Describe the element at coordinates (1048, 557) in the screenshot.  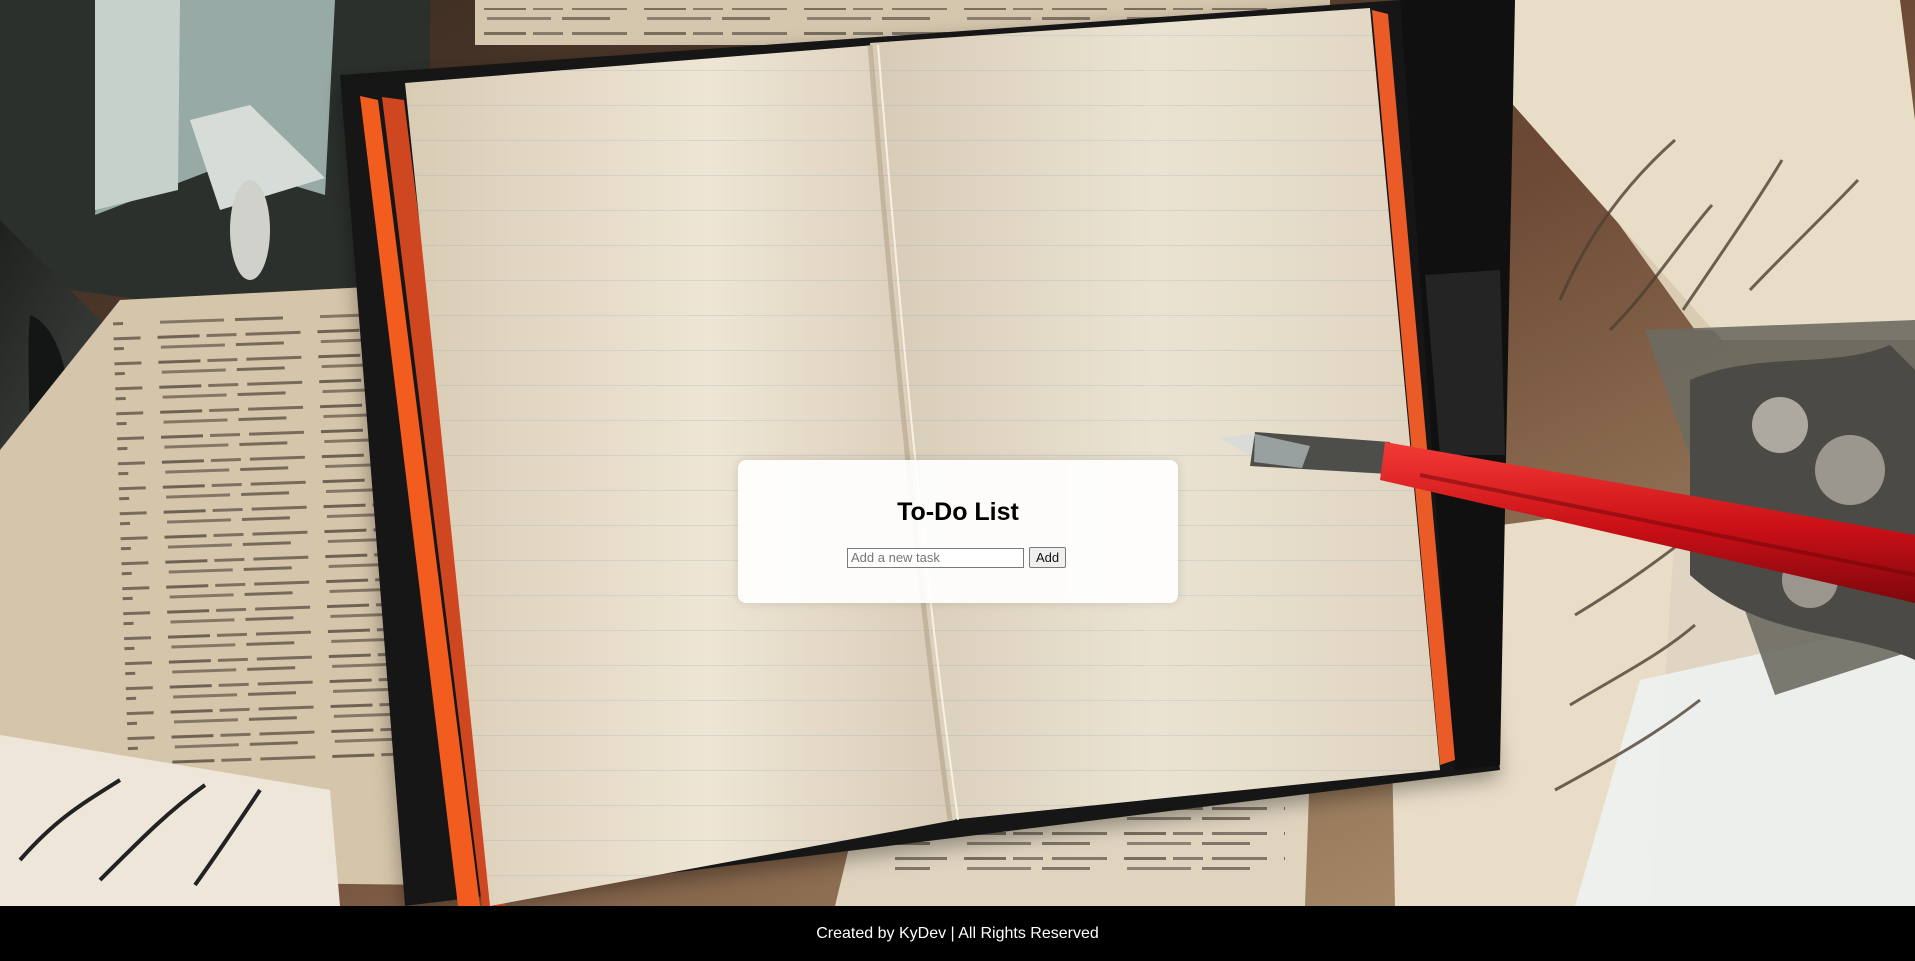
I see `add-task-button: Add` at that location.